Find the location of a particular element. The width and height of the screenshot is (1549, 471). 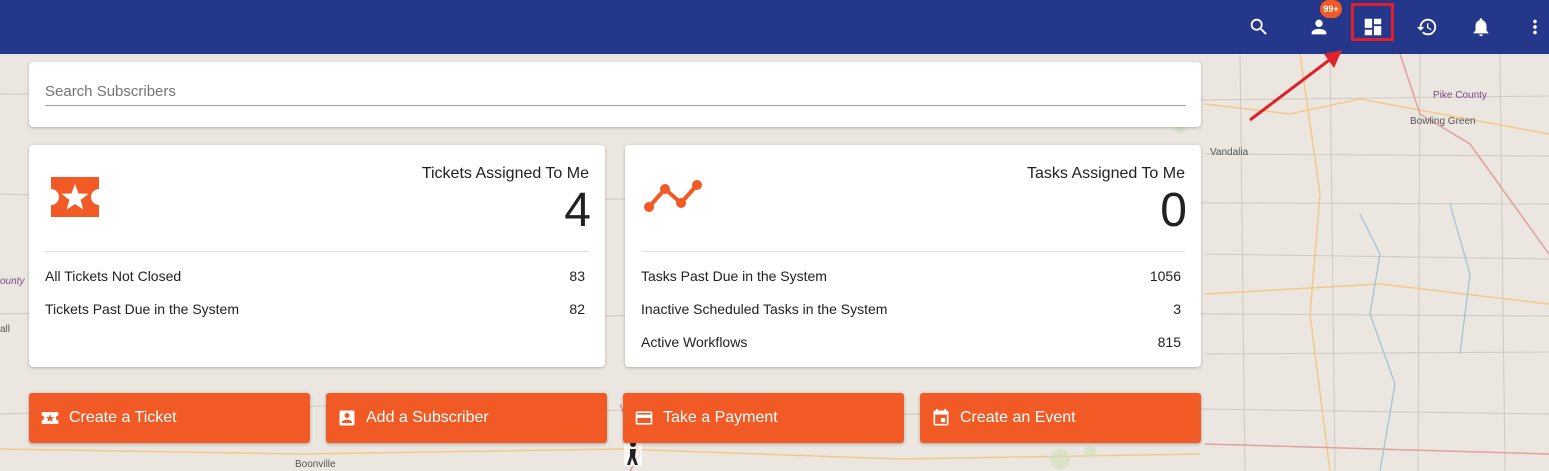

credit-card-icon is located at coordinates (644, 418).